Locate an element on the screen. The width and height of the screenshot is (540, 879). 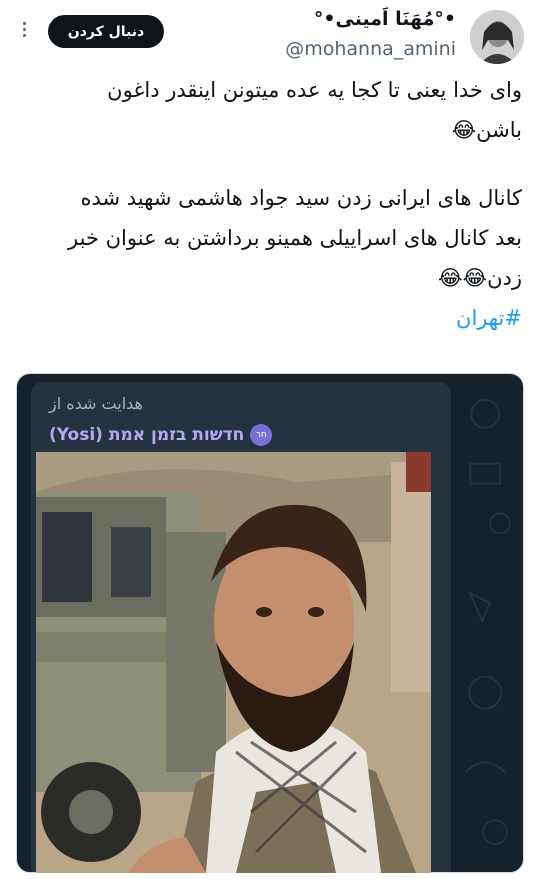
channel-name: חדשות בזמן אמת (Yosi) is located at coordinates (147, 435).